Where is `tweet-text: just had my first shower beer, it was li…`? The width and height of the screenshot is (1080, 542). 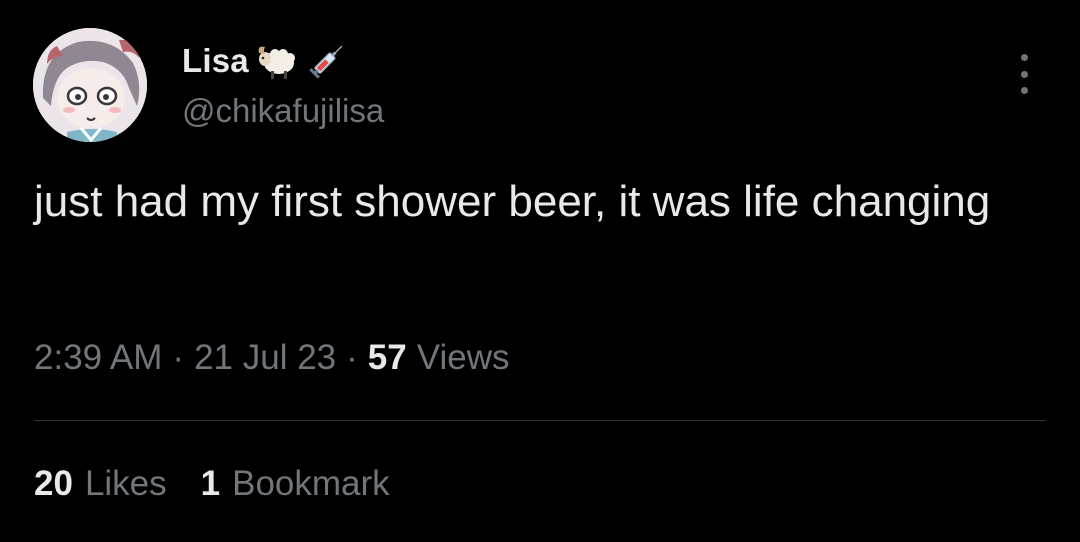
tweet-text: just had my first shower beer, it was li… is located at coordinates (512, 201).